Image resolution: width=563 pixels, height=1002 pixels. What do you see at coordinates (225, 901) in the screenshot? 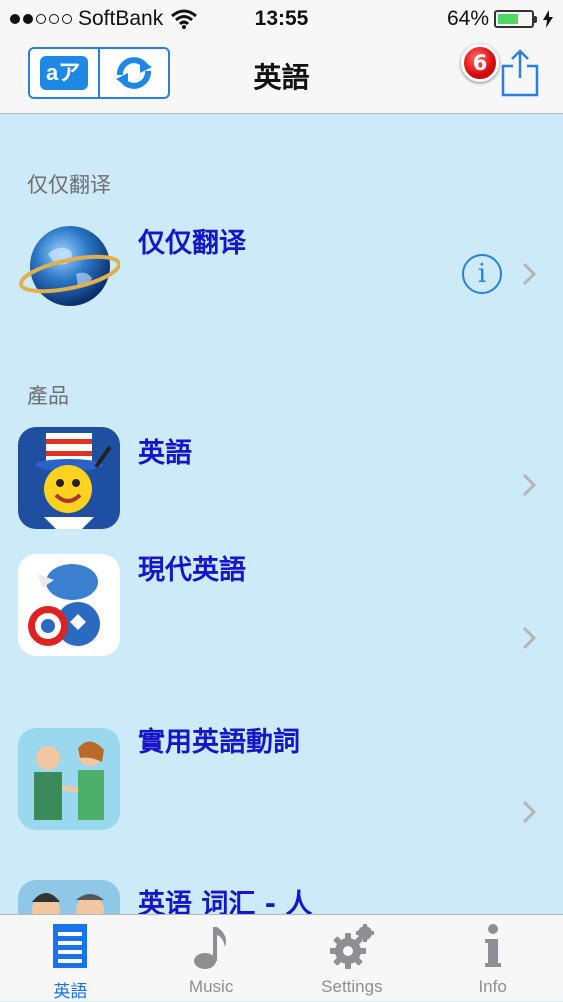
I see `item-title: 英语 词汇 - 人` at bounding box center [225, 901].